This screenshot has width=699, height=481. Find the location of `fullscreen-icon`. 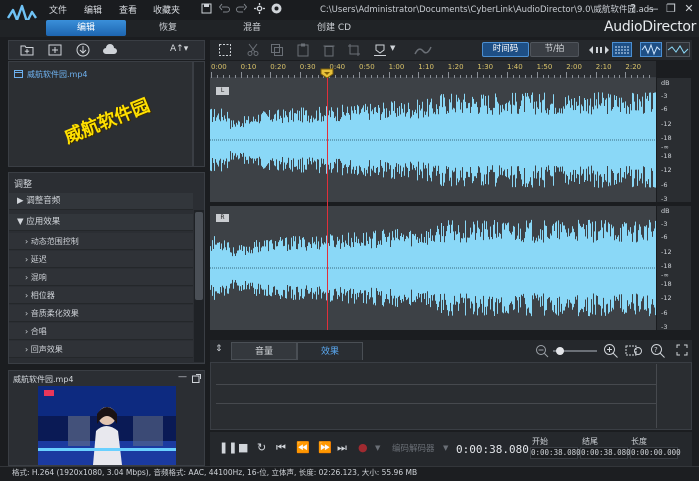

fullscreen-icon is located at coordinates (682, 350).